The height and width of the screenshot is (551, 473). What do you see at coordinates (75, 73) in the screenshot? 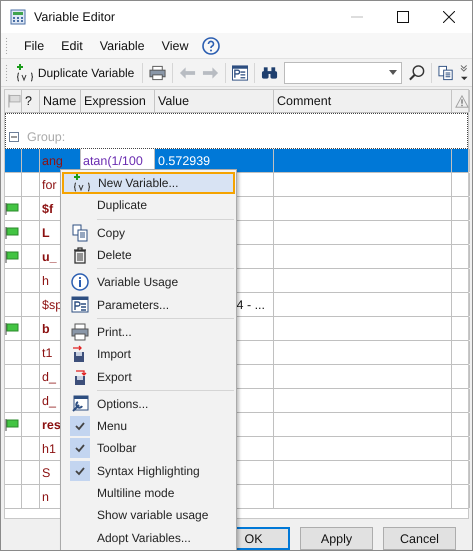
I see `duplicate-variable-button: Duplicate Variable` at bounding box center [75, 73].